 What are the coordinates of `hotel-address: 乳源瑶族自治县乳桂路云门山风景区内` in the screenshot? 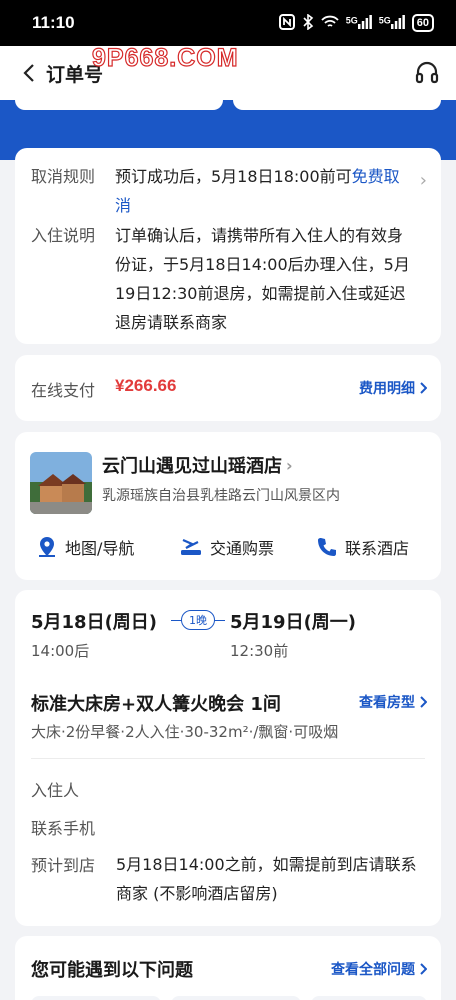 It's located at (221, 496).